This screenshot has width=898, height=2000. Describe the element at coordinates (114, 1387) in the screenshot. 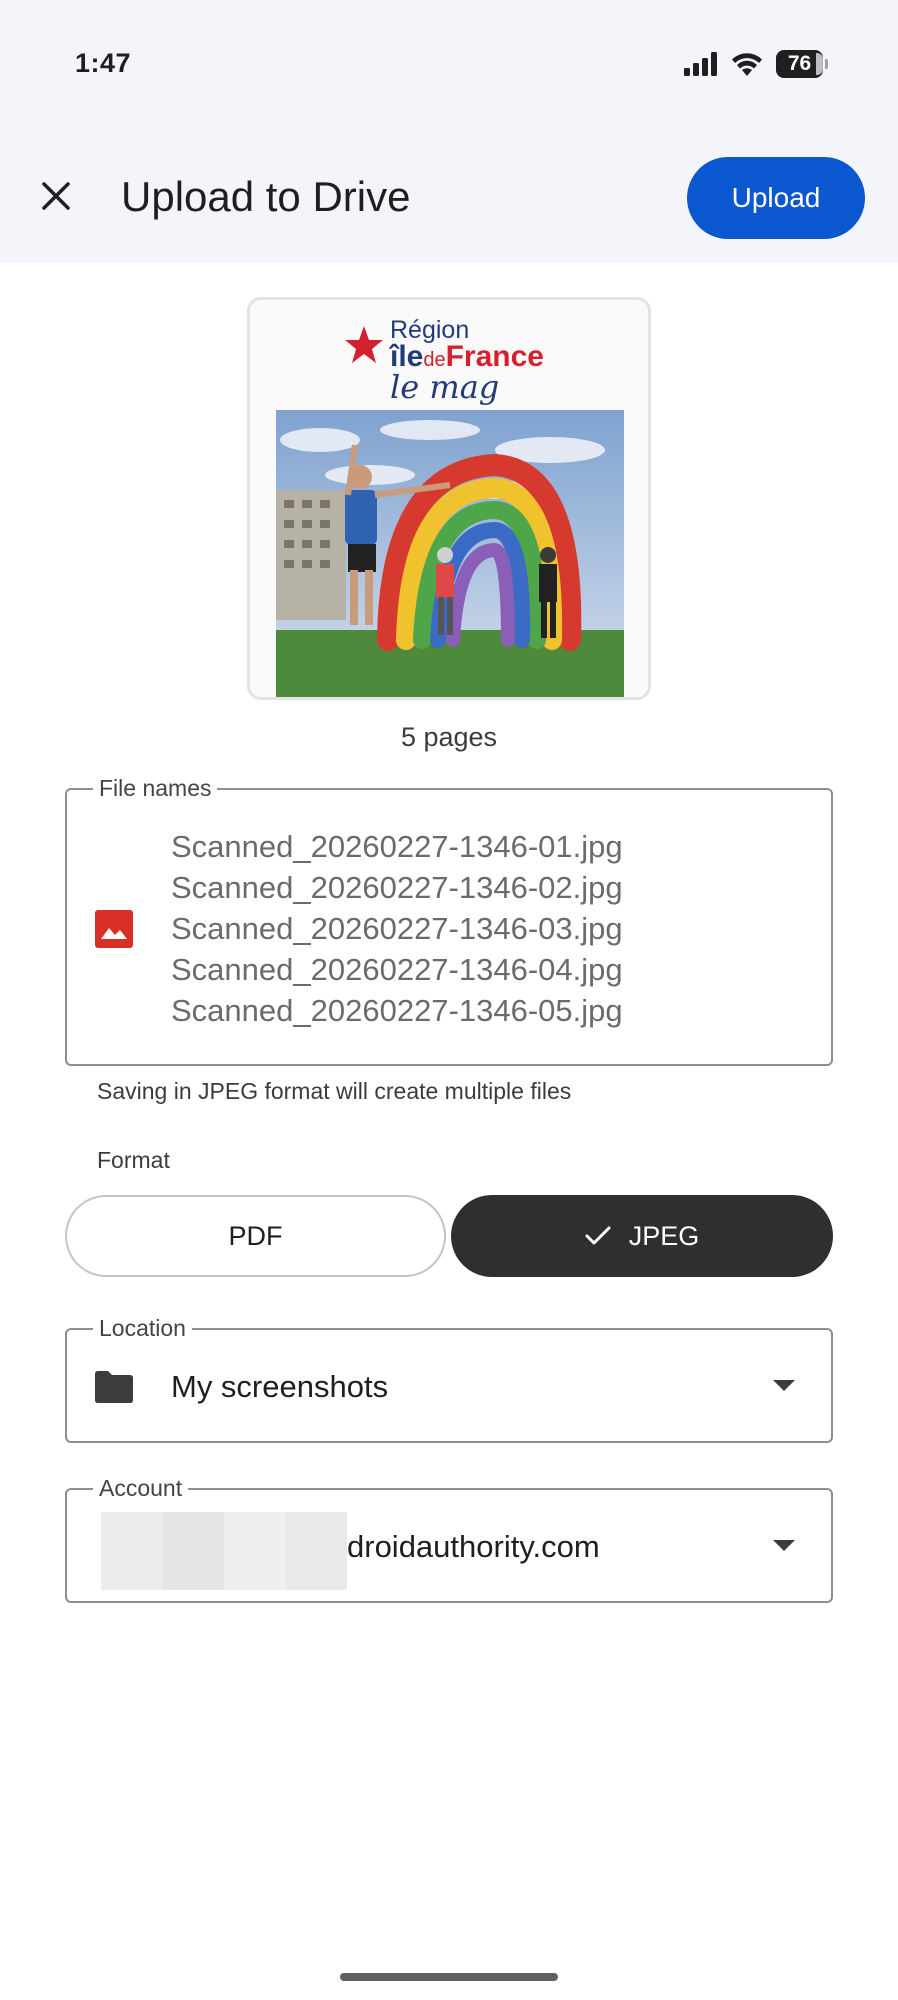

I see `folder-icon` at that location.